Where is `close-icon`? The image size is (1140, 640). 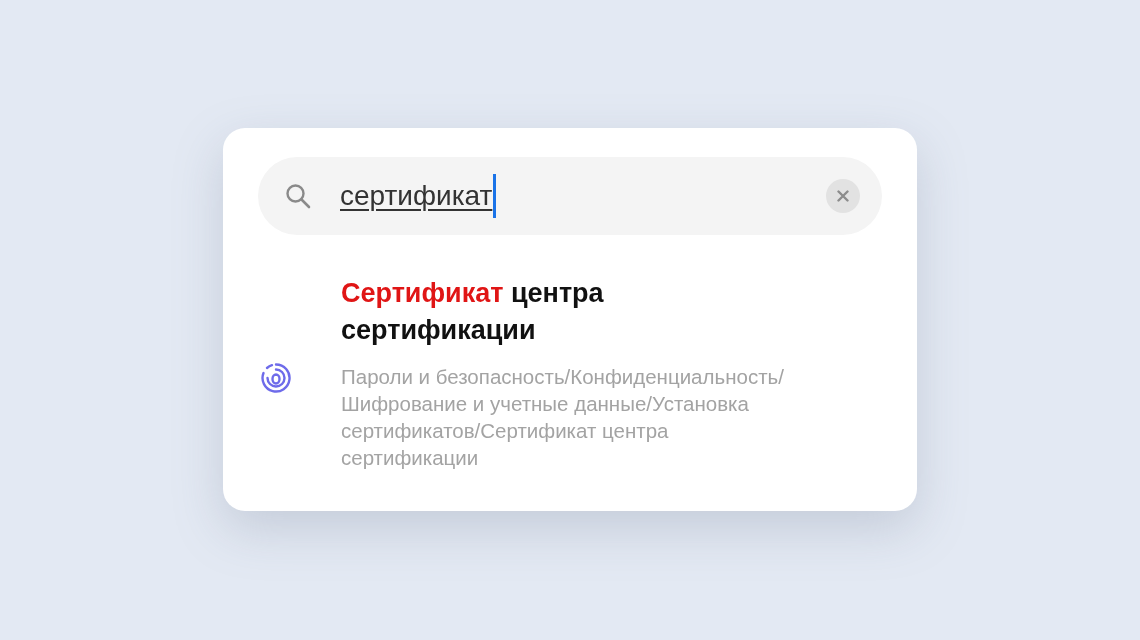 close-icon is located at coordinates (843, 196).